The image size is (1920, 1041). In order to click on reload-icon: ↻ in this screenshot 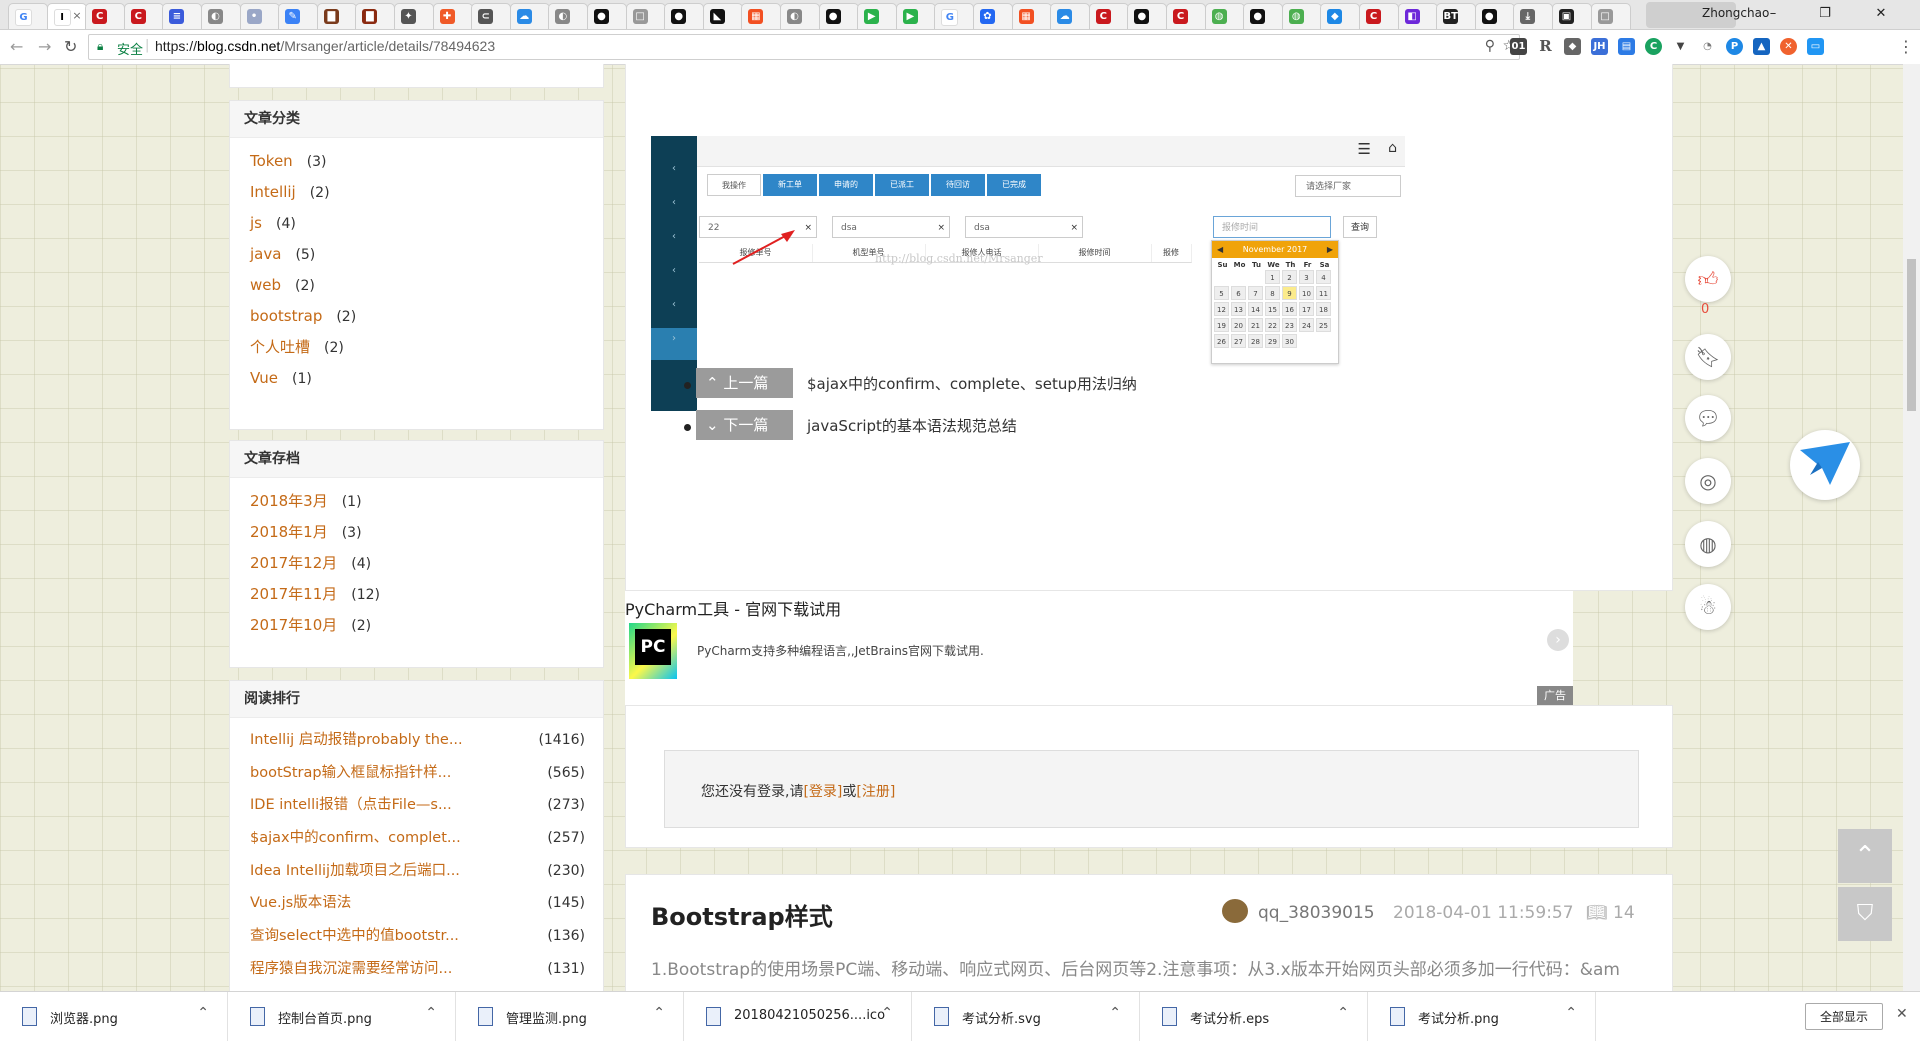, I will do `click(70, 46)`.